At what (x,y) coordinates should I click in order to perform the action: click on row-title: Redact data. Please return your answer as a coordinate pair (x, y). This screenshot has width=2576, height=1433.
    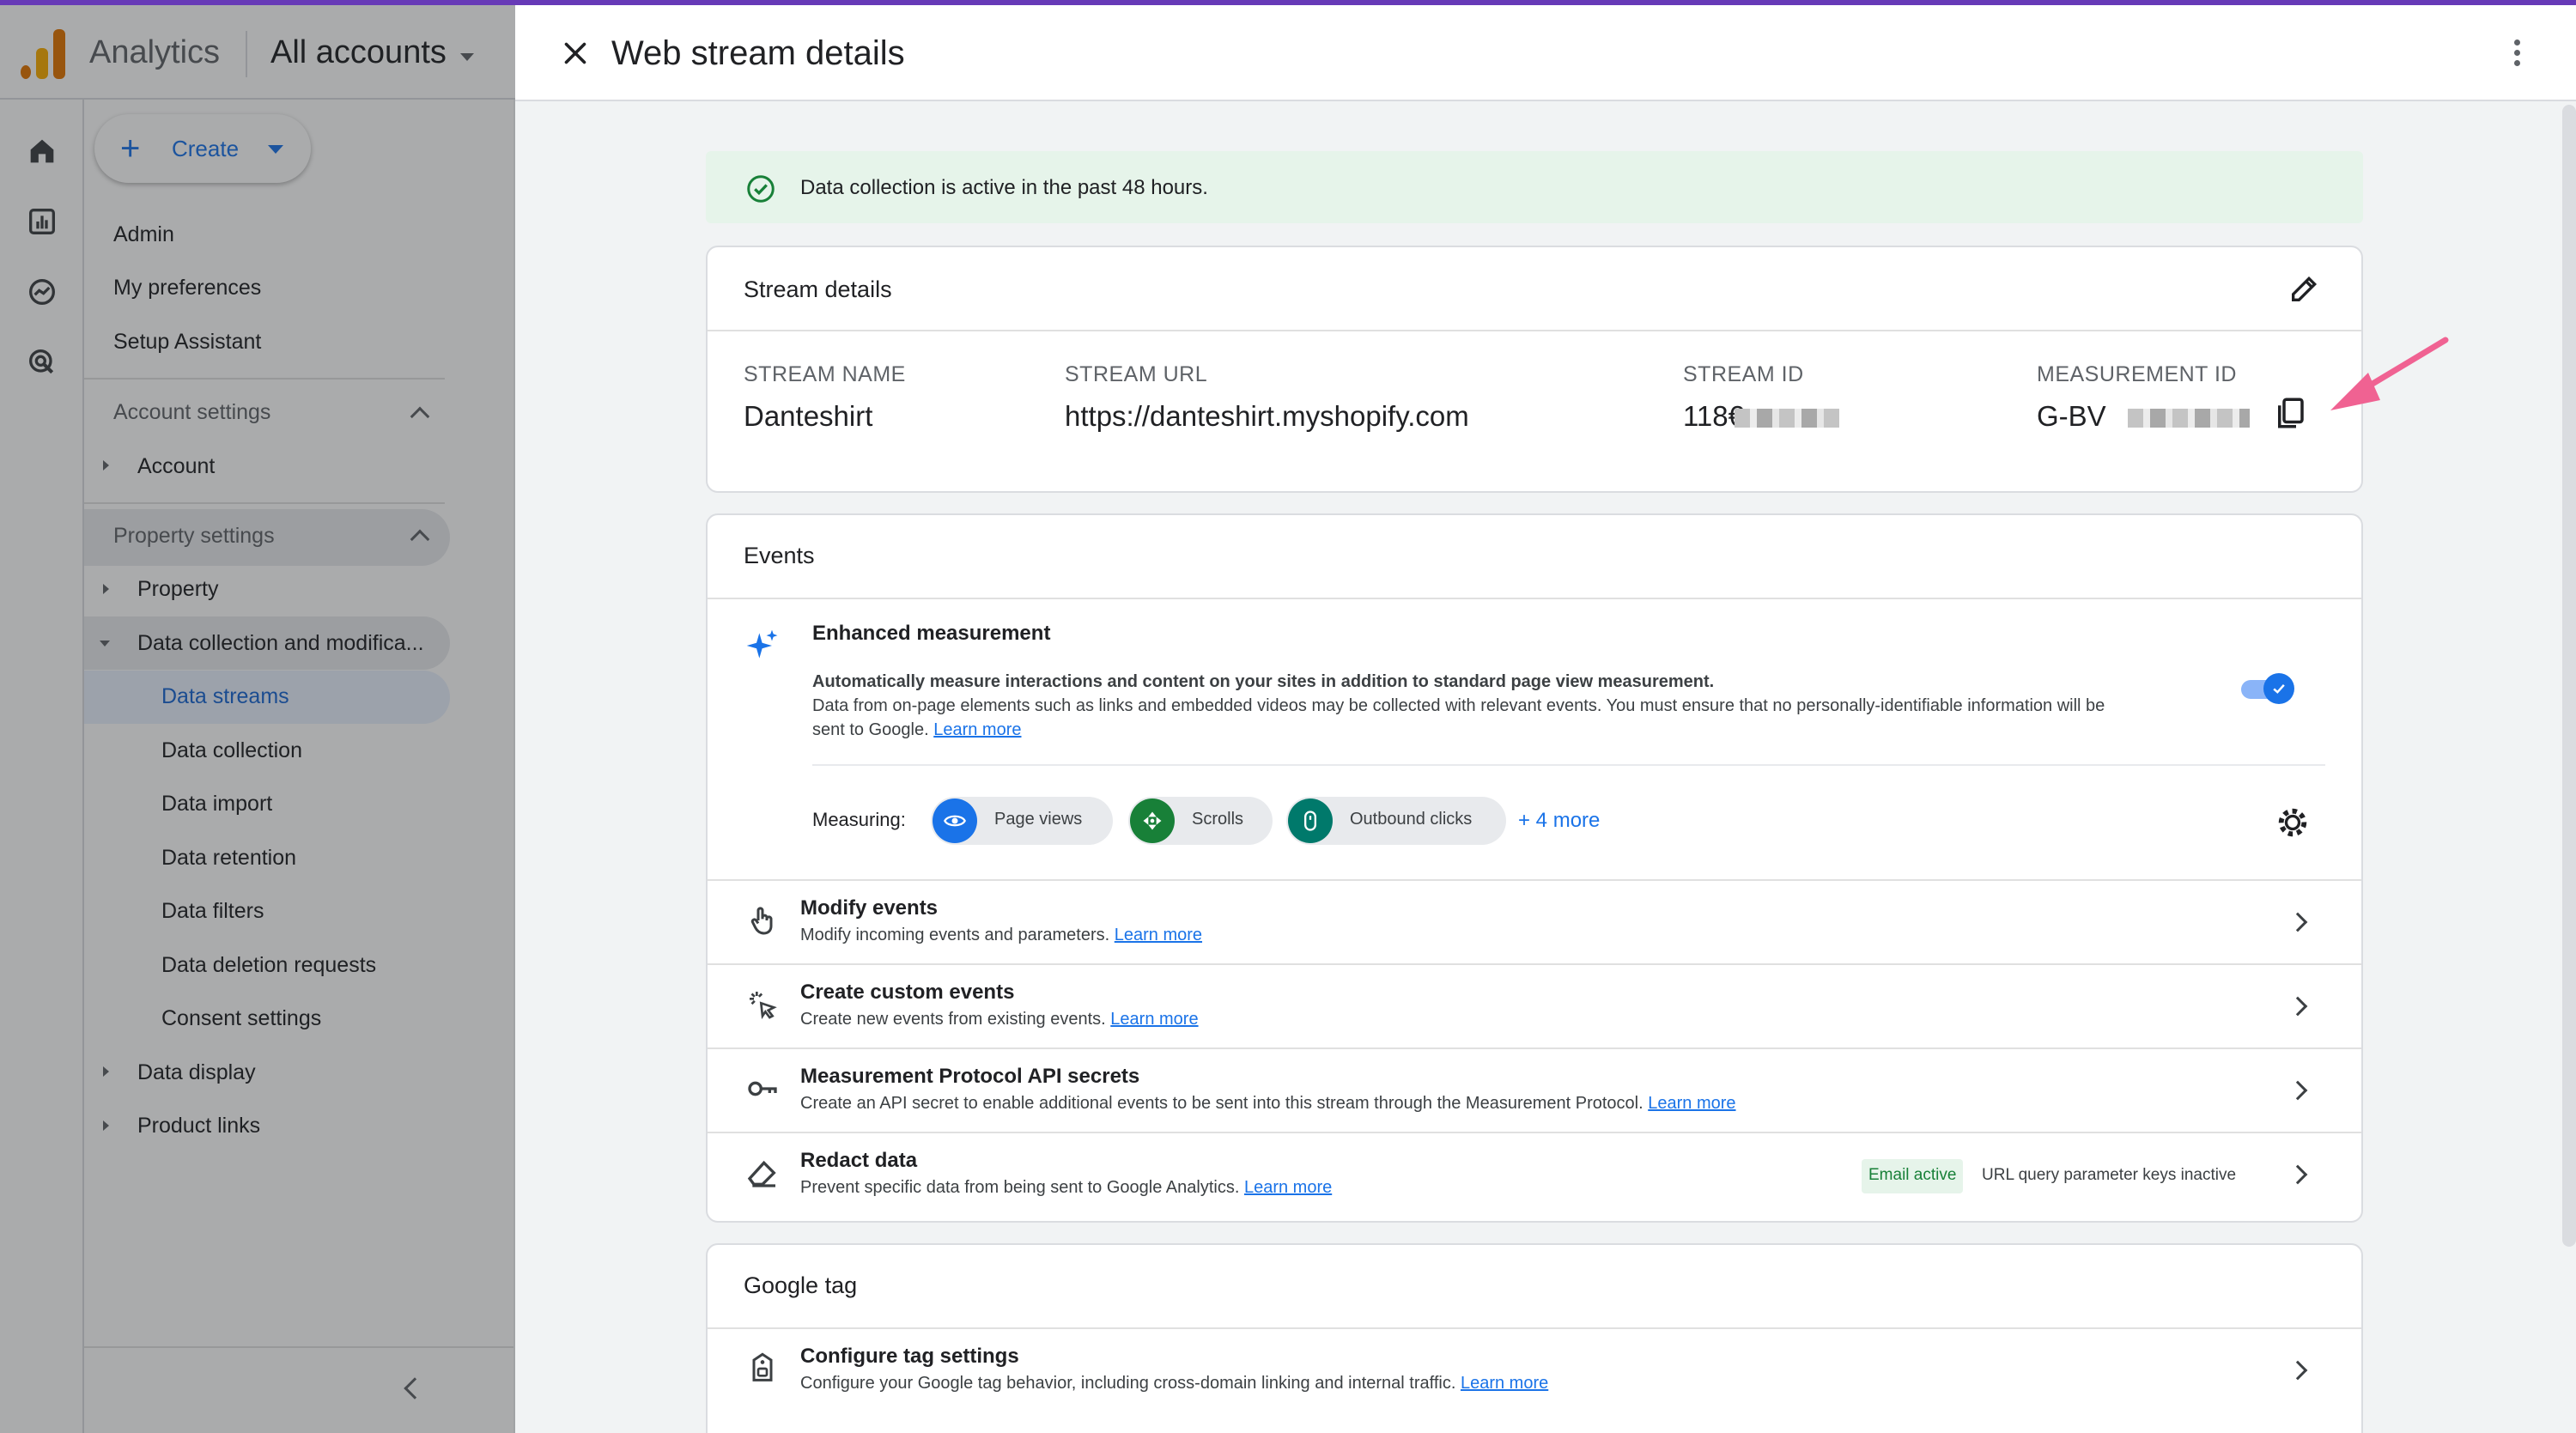
    Looking at the image, I should click on (859, 1161).